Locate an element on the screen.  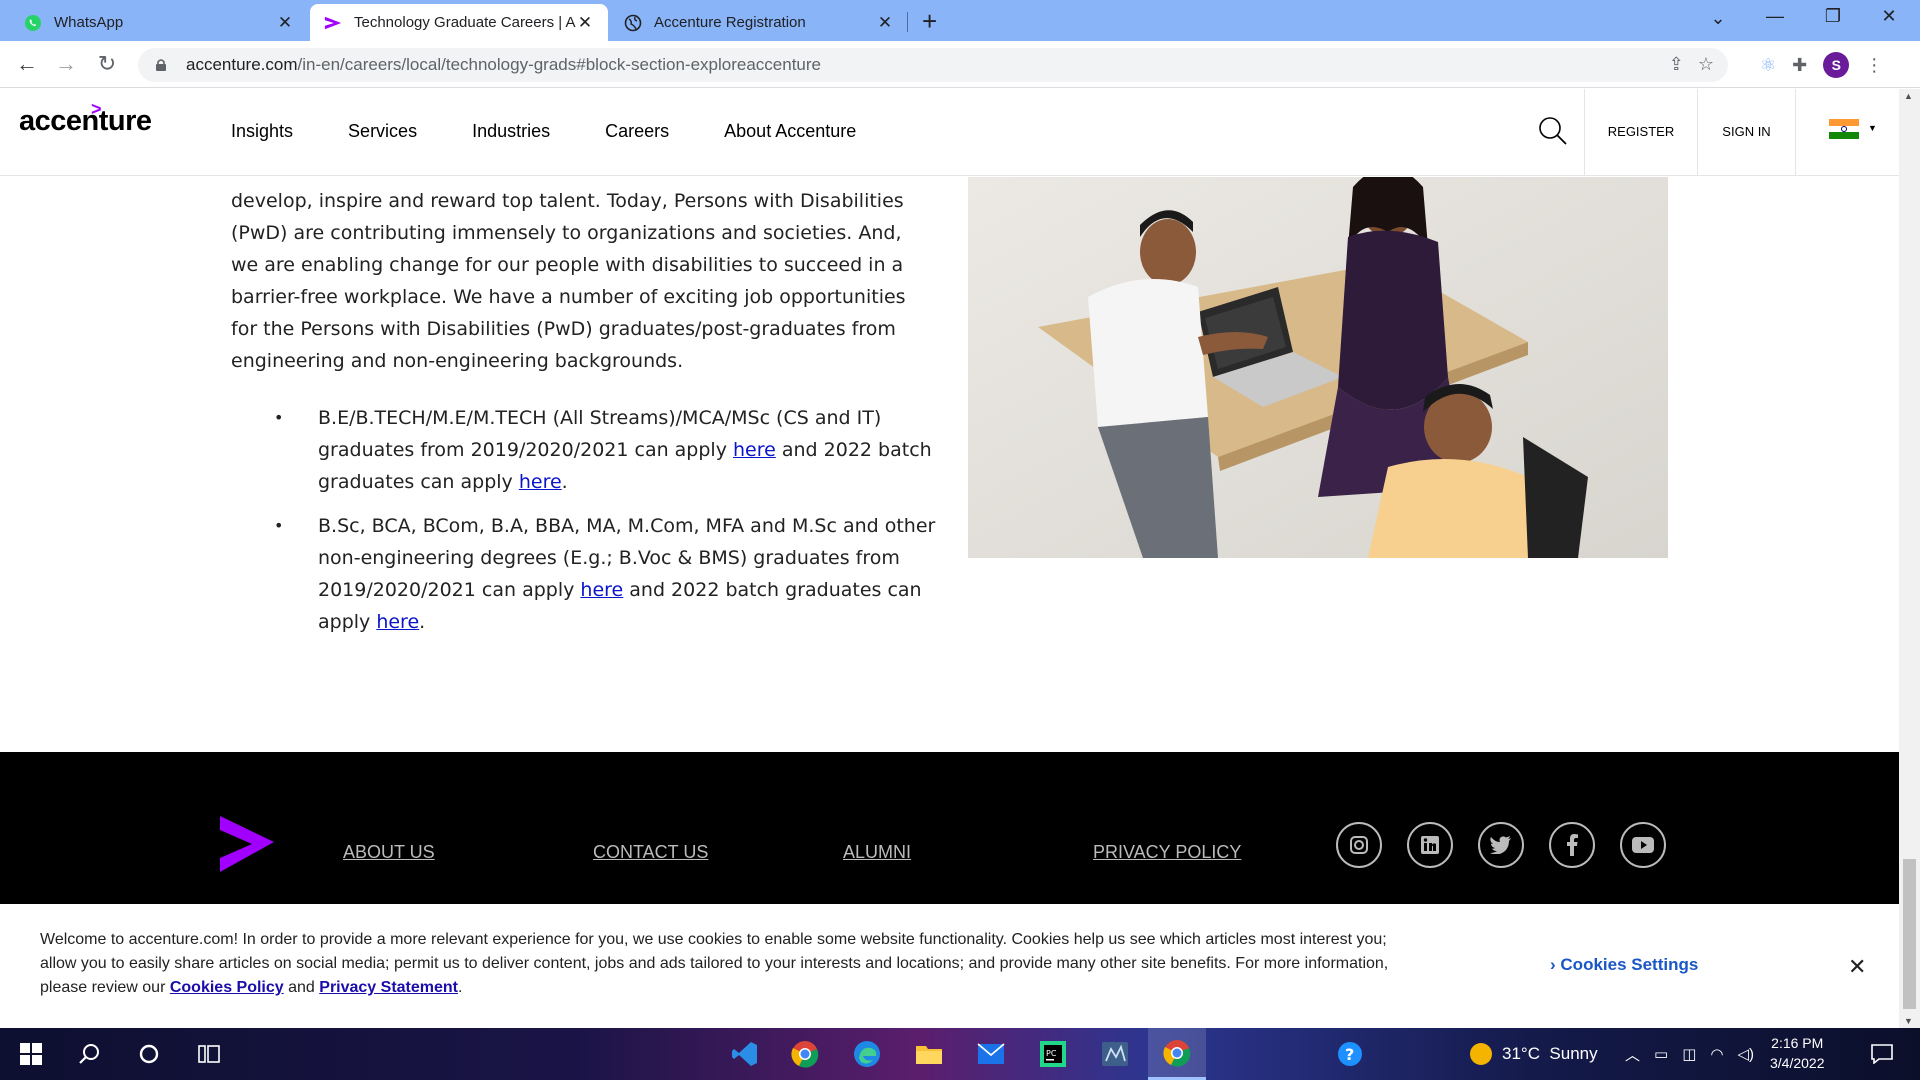
tab-title: WhatsApp is located at coordinates (89, 22).